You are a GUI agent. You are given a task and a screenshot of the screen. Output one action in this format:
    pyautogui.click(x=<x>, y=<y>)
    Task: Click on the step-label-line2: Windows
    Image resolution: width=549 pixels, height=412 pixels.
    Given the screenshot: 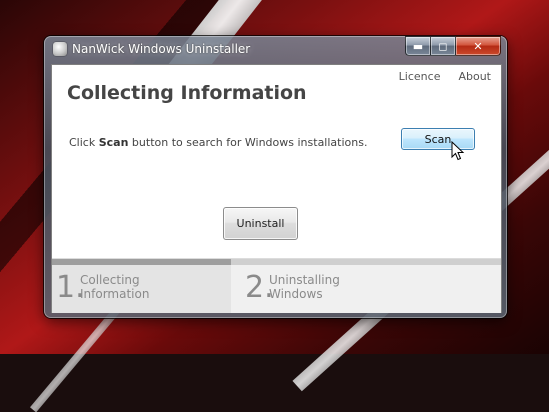 What is the action you would take?
    pyautogui.click(x=296, y=294)
    